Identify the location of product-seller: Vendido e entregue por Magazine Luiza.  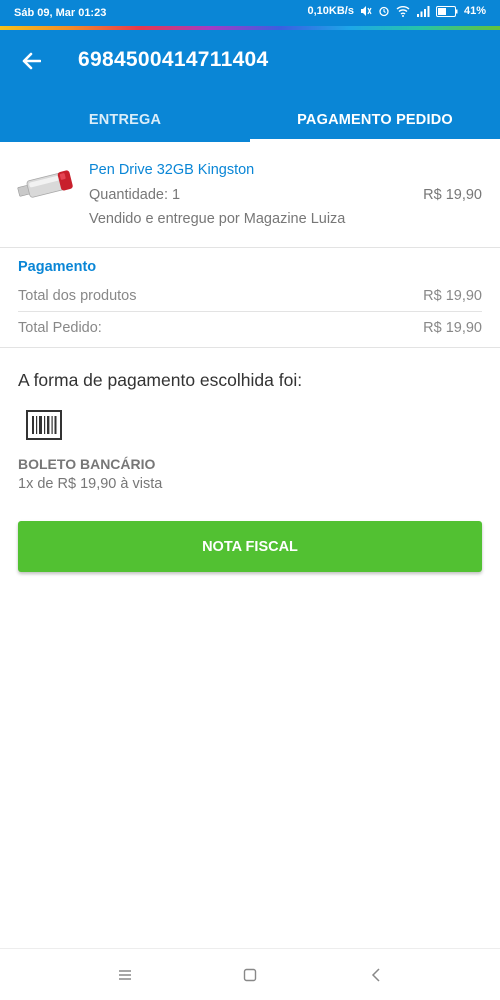
(217, 219).